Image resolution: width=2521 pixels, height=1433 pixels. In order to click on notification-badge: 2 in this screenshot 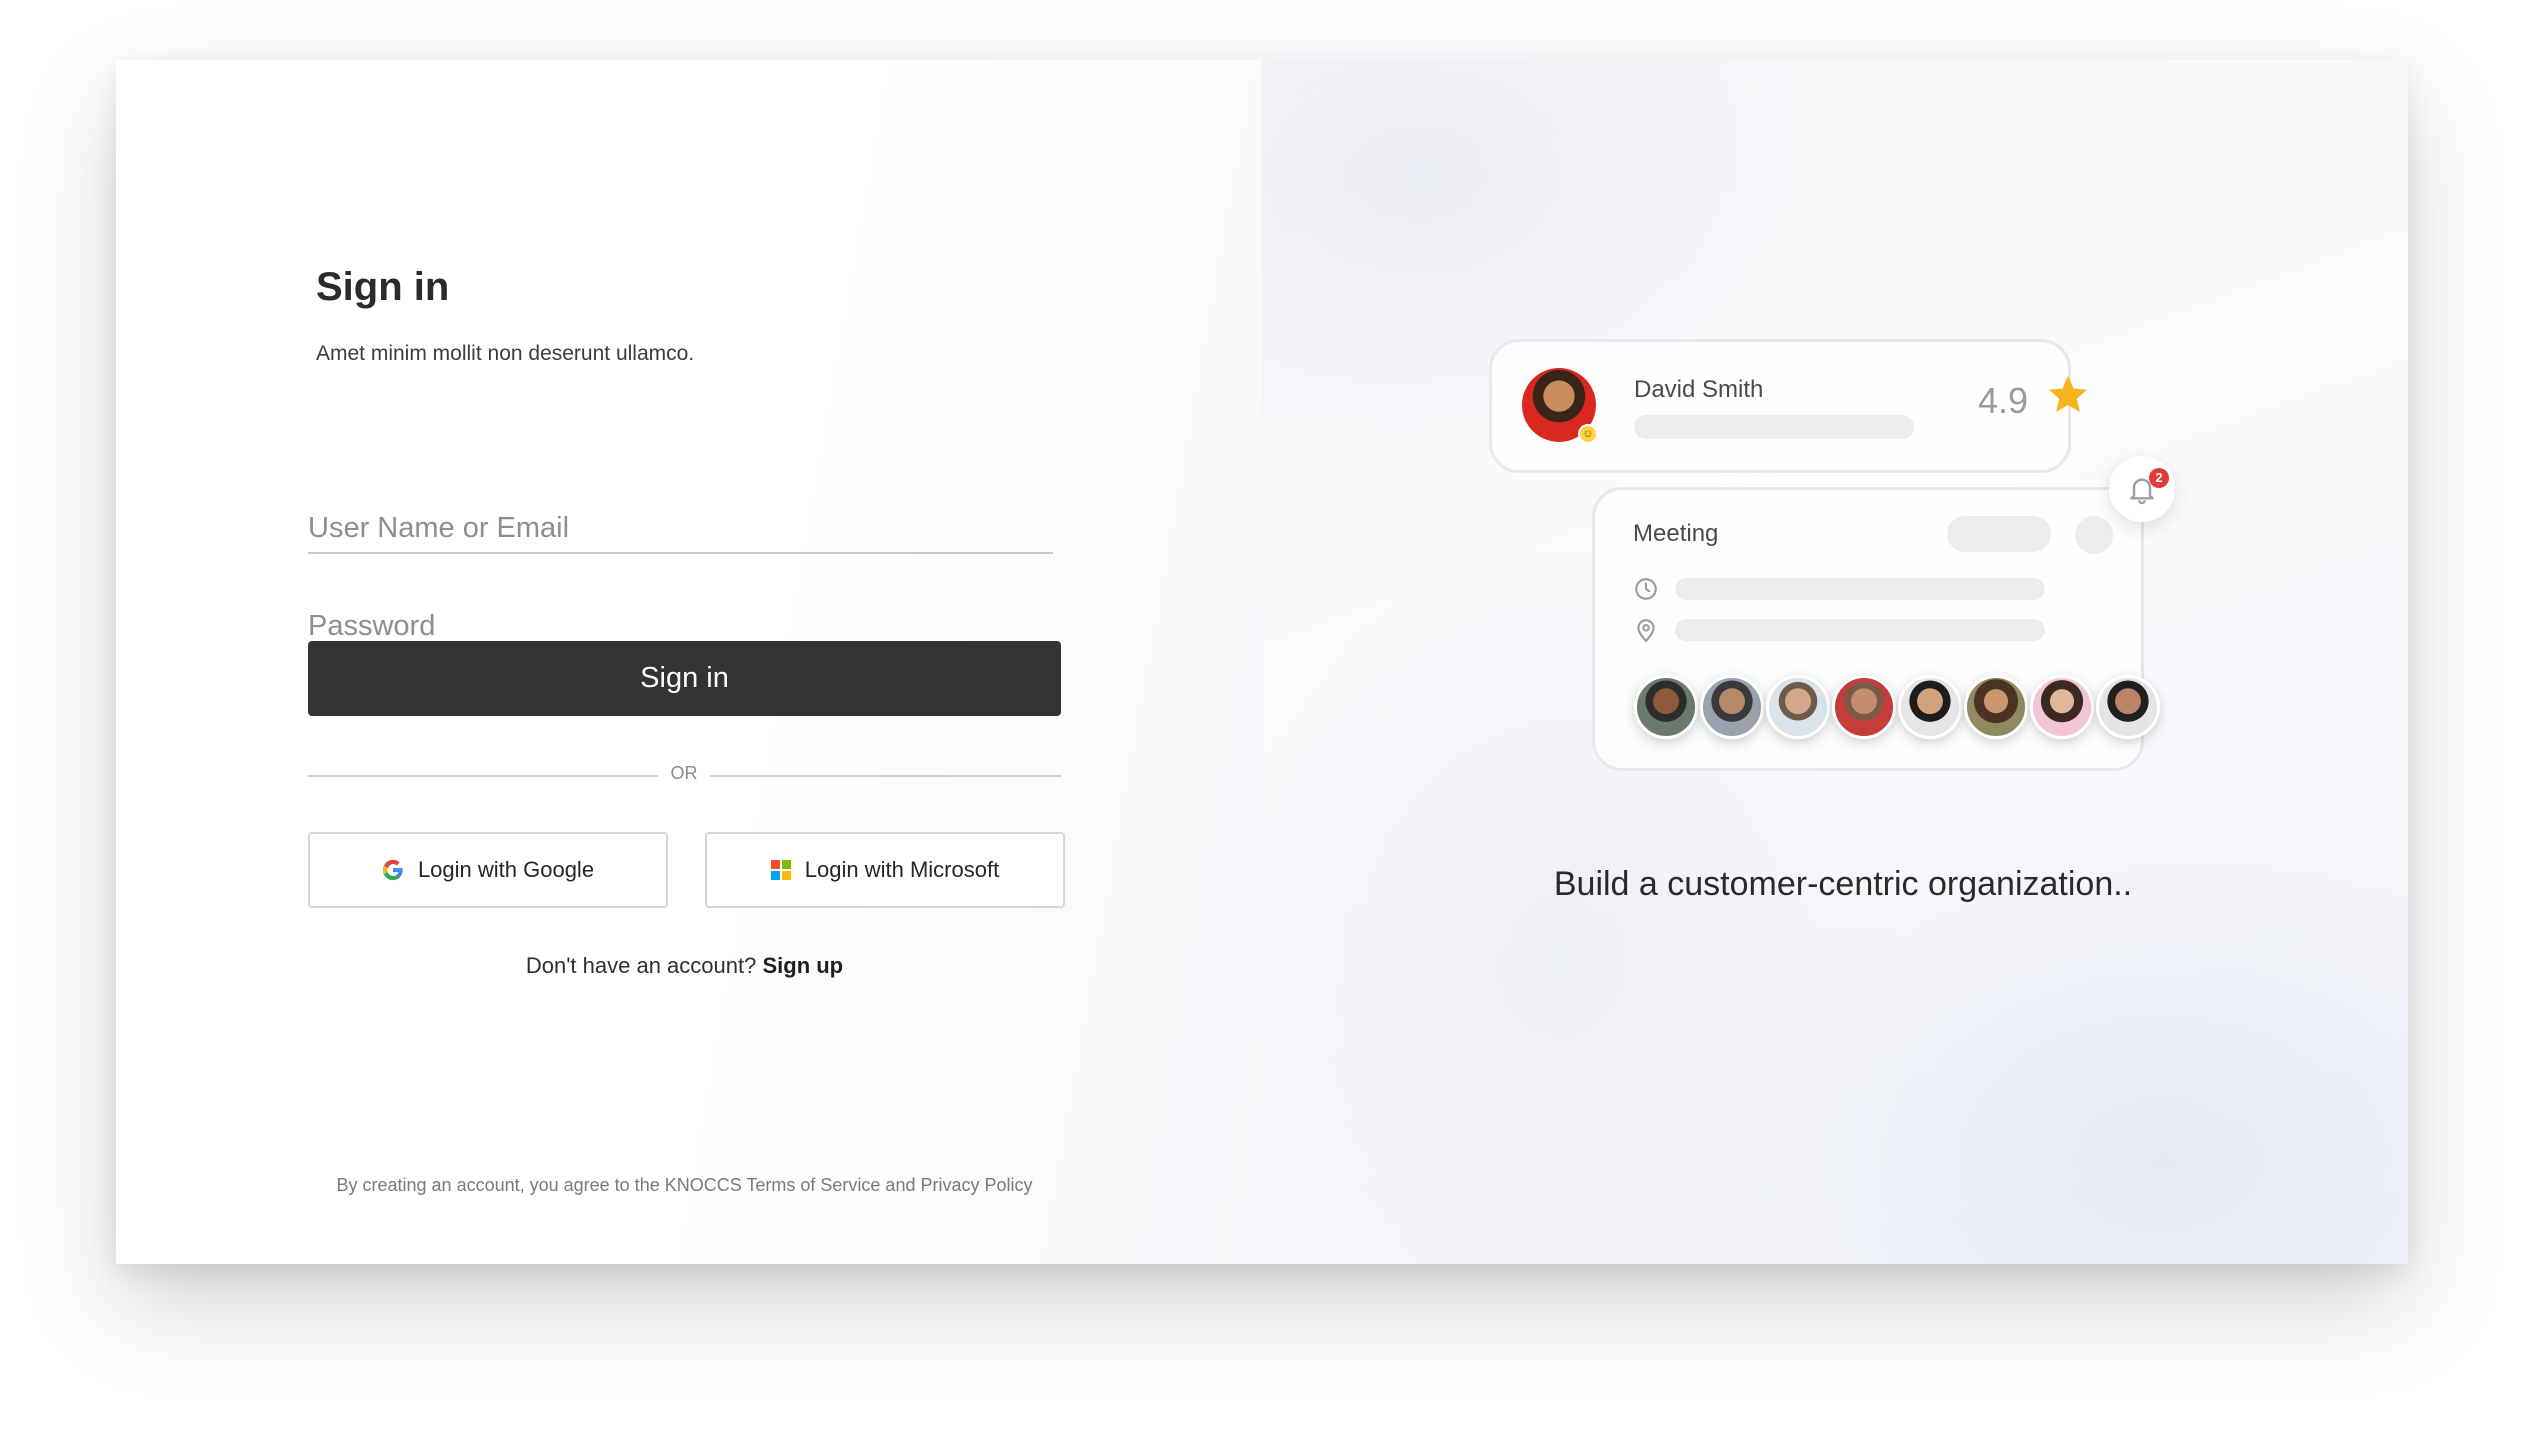, I will do `click(2159, 478)`.